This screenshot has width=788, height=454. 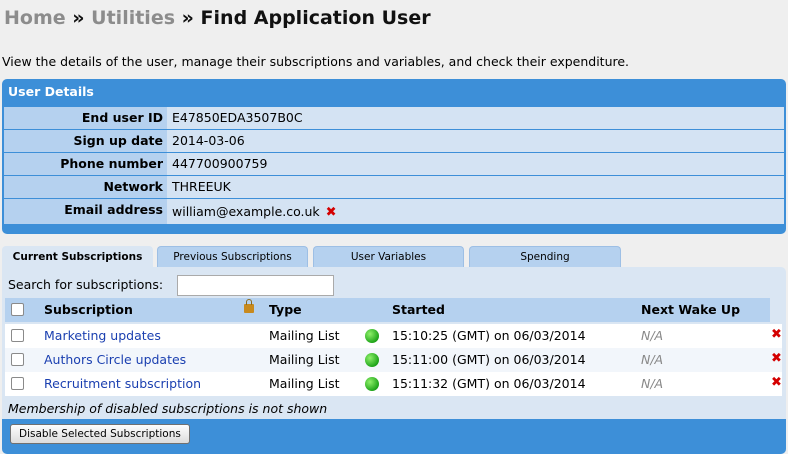 I want to click on breadcrumb-utilities-link: Utilities, so click(x=133, y=18).